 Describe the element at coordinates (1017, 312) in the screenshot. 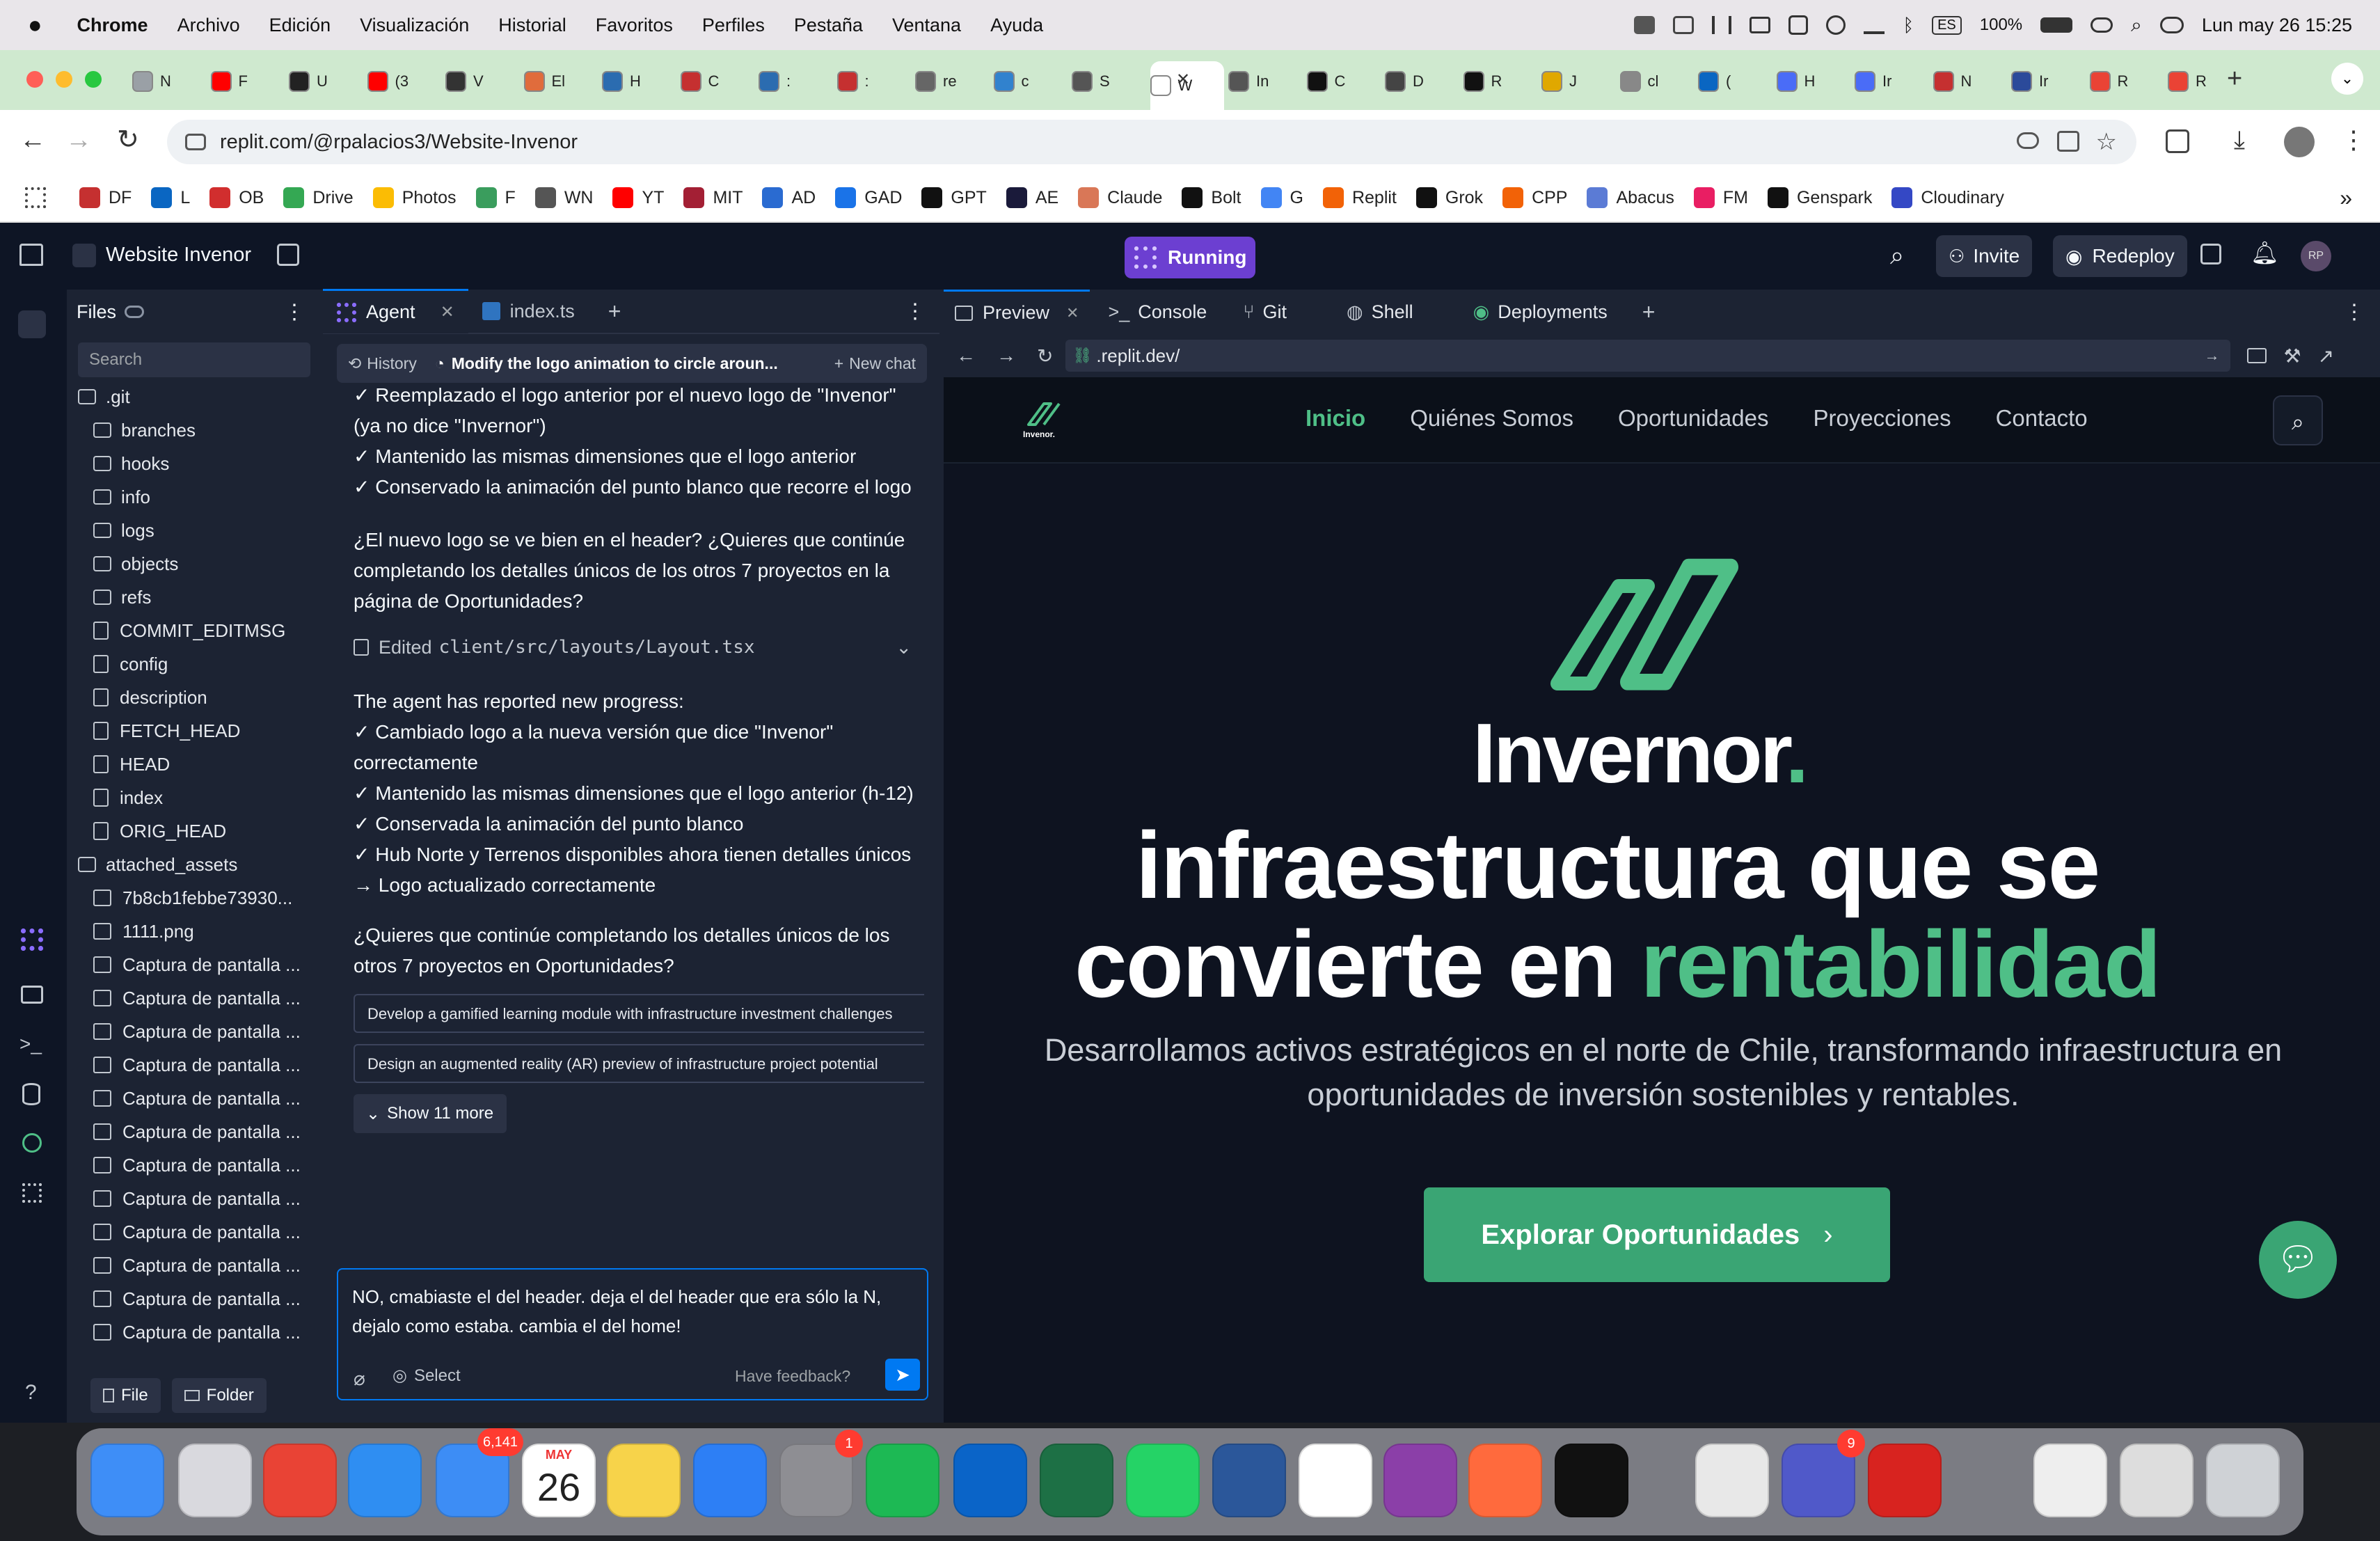

I see `tab-preview: Preview ✕` at that location.